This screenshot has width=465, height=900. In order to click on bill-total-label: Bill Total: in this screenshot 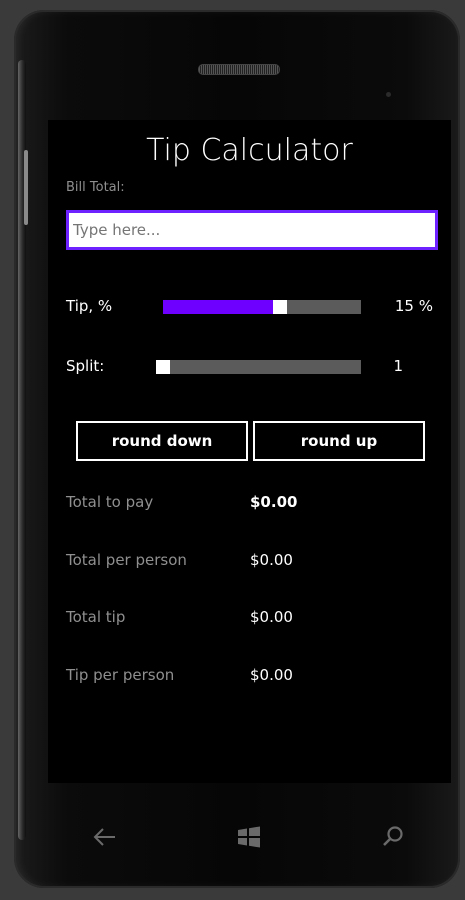, I will do `click(95, 187)`.